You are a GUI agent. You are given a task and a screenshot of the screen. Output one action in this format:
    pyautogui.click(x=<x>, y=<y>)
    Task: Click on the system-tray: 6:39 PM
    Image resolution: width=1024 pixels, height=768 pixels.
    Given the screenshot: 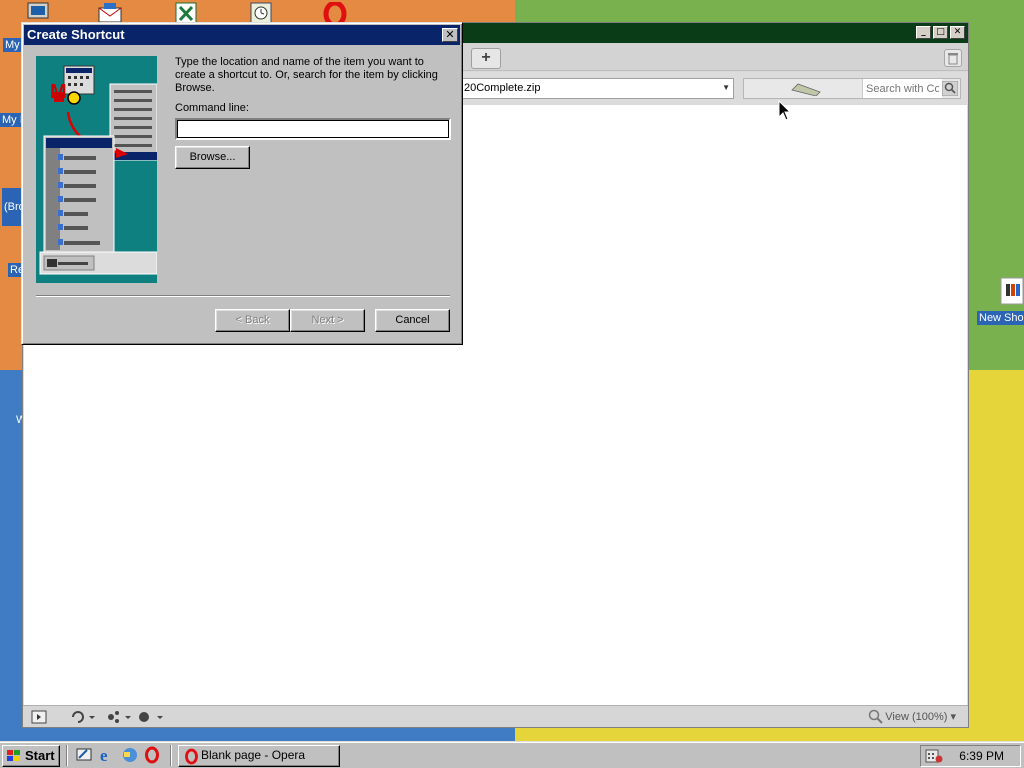 What is the action you would take?
    pyautogui.click(x=970, y=756)
    